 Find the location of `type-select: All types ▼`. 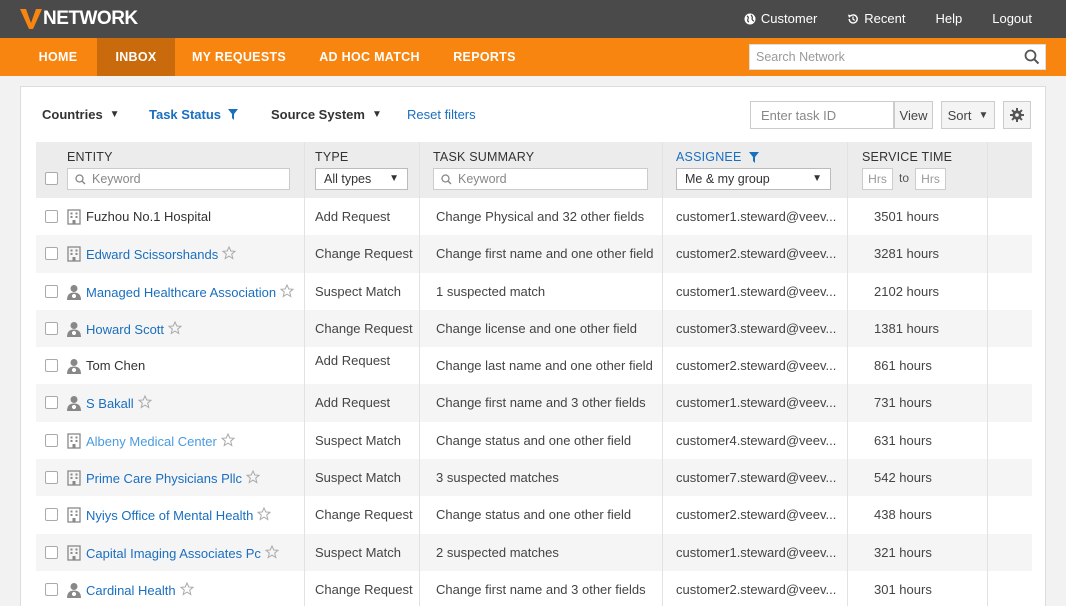

type-select: All types ▼ is located at coordinates (361, 179).